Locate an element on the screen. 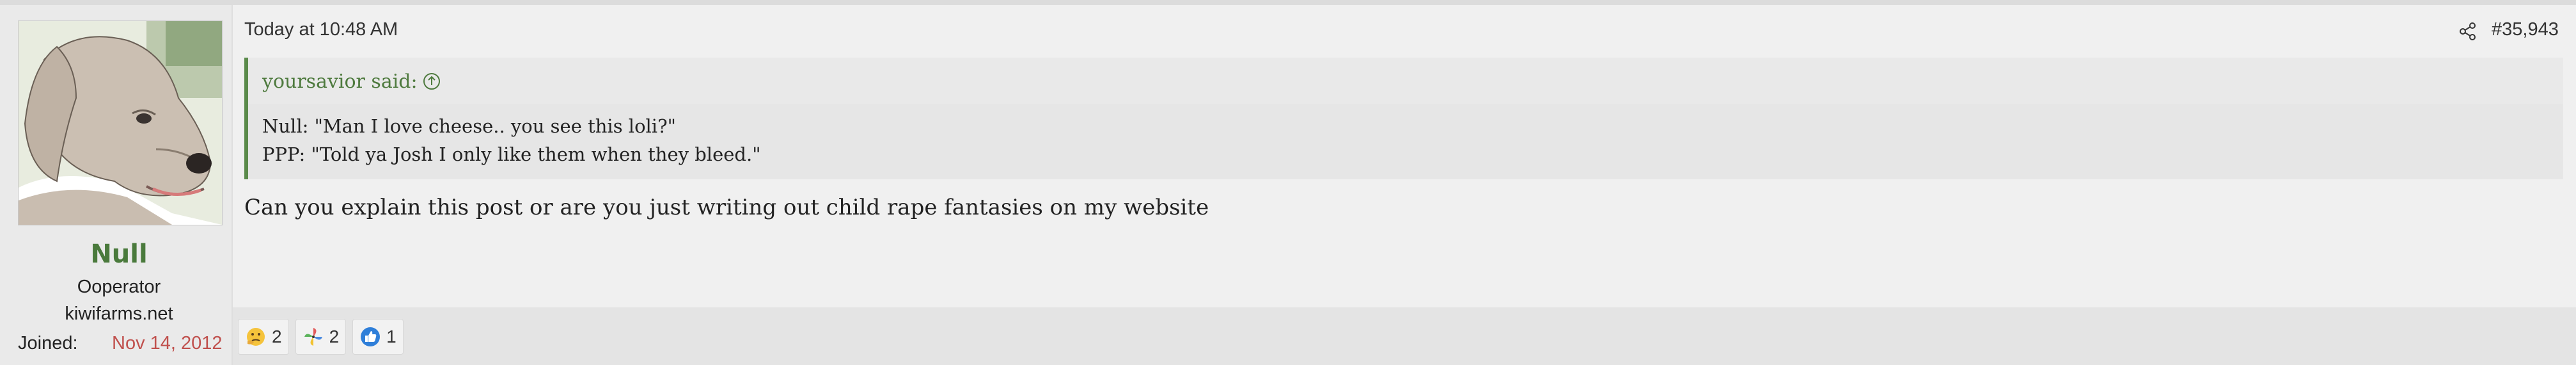 This screenshot has width=2576, height=365. reaction-pinwheel: 2 is located at coordinates (321, 337).